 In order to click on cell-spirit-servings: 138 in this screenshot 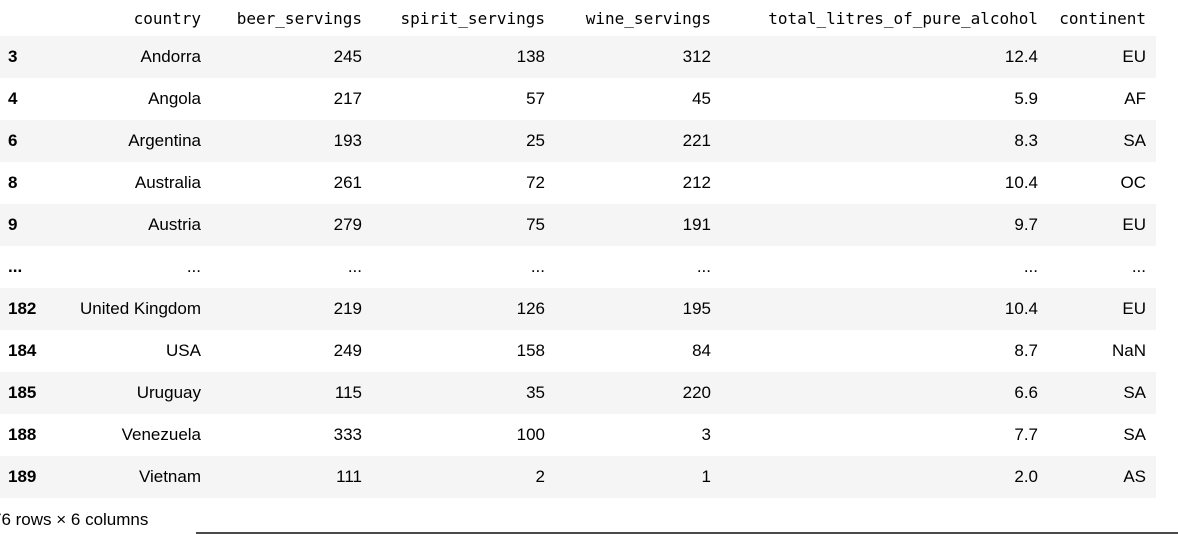, I will do `click(530, 56)`.